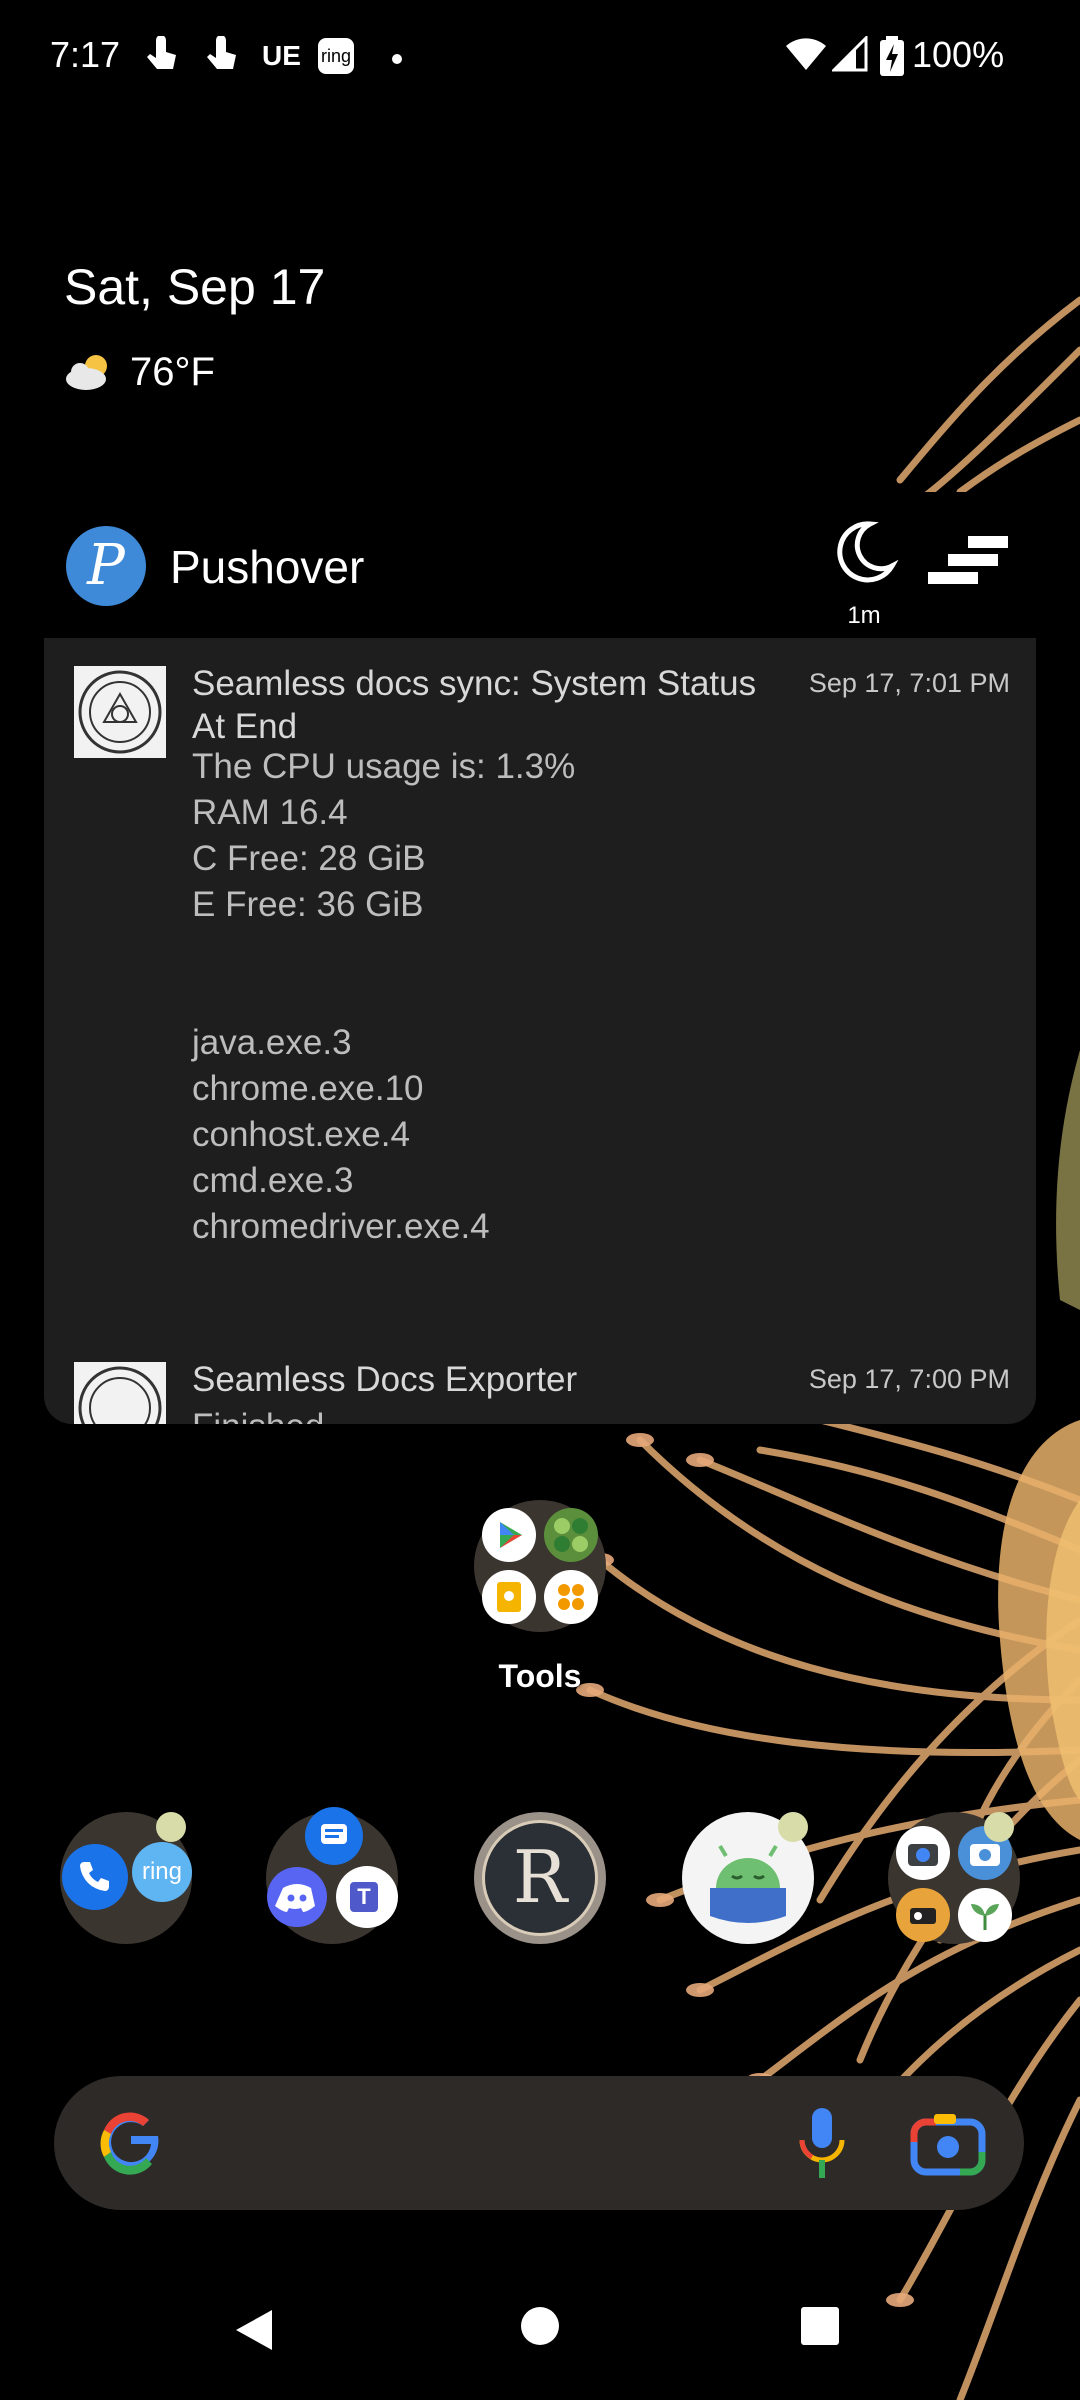 The width and height of the screenshot is (1080, 2400). I want to click on runescape-app: R, so click(540, 1878).